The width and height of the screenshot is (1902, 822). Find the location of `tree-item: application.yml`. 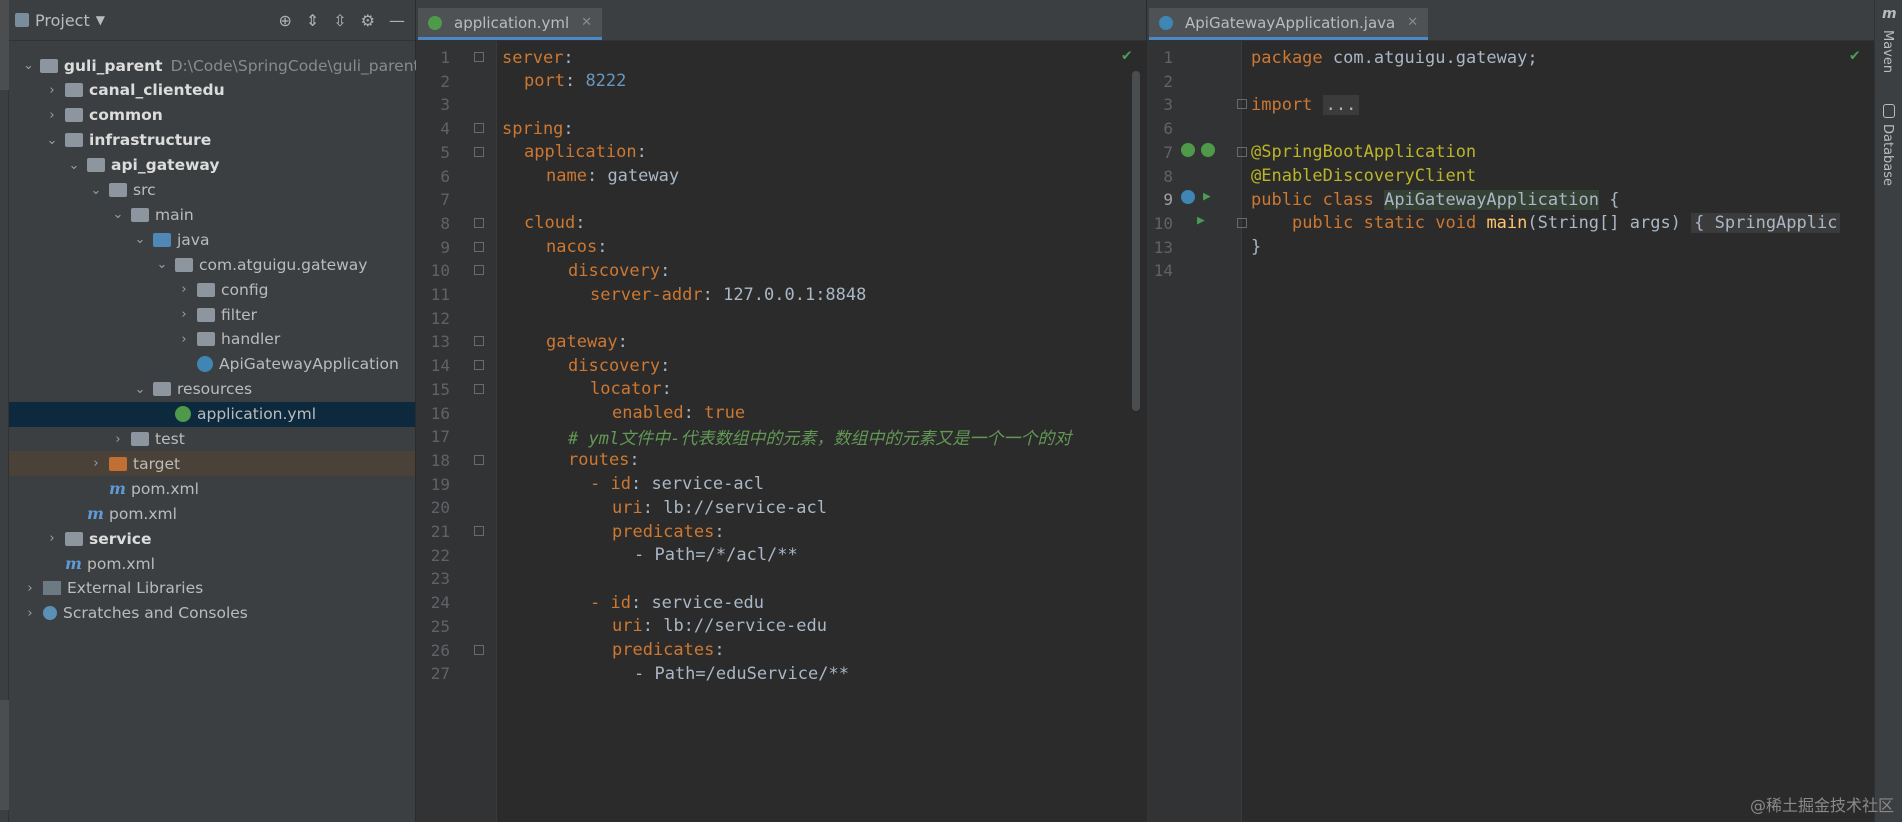

tree-item: application.yml is located at coordinates (212, 414).